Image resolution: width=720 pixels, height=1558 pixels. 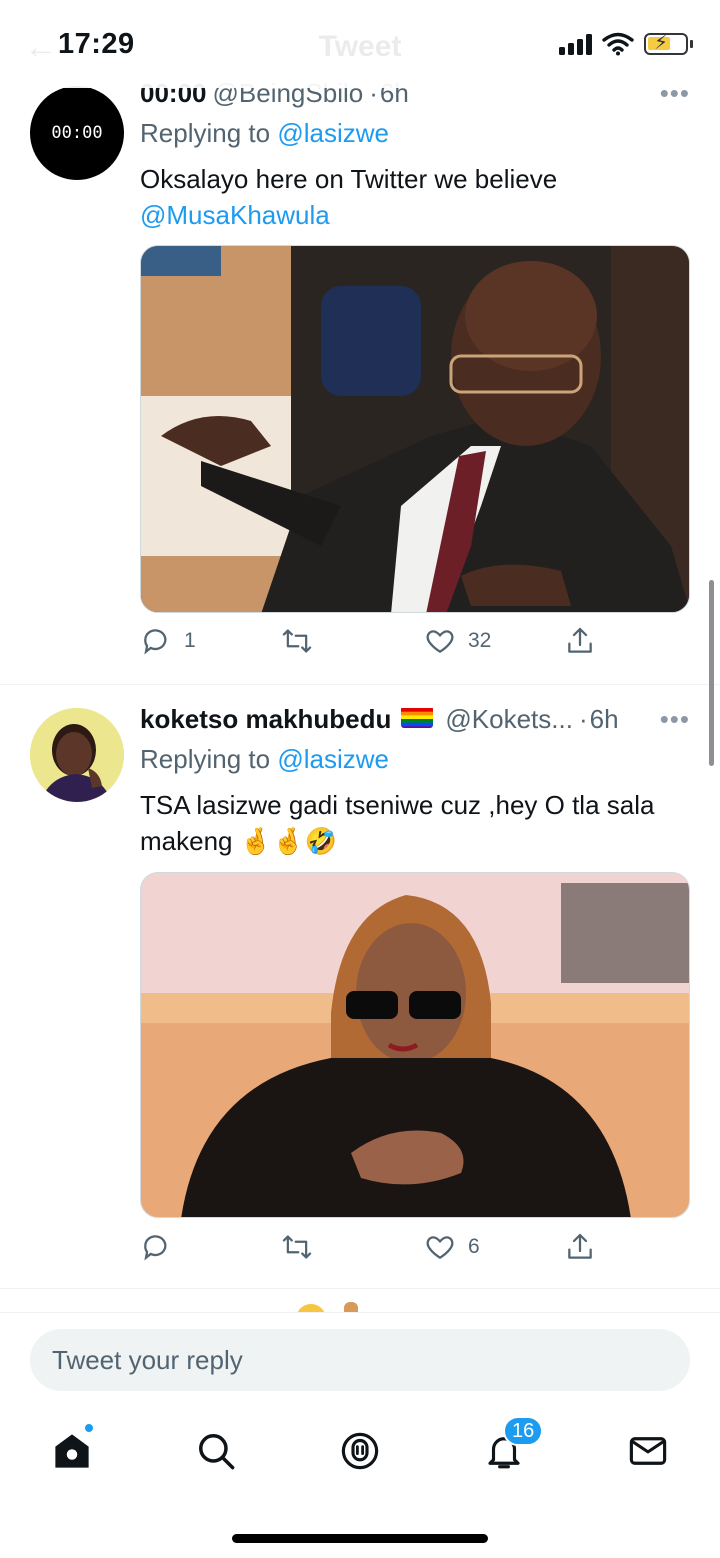 I want to click on like-action: 32, so click(x=457, y=641).